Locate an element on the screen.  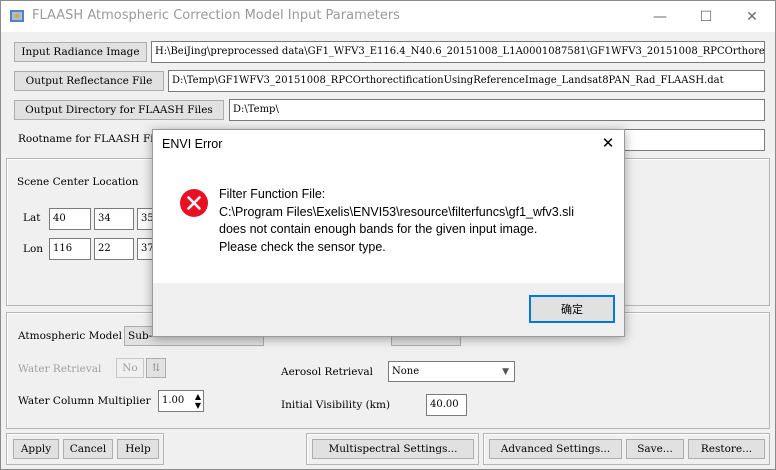
input-radiance-button: Input Radiance Image is located at coordinates (80, 52).